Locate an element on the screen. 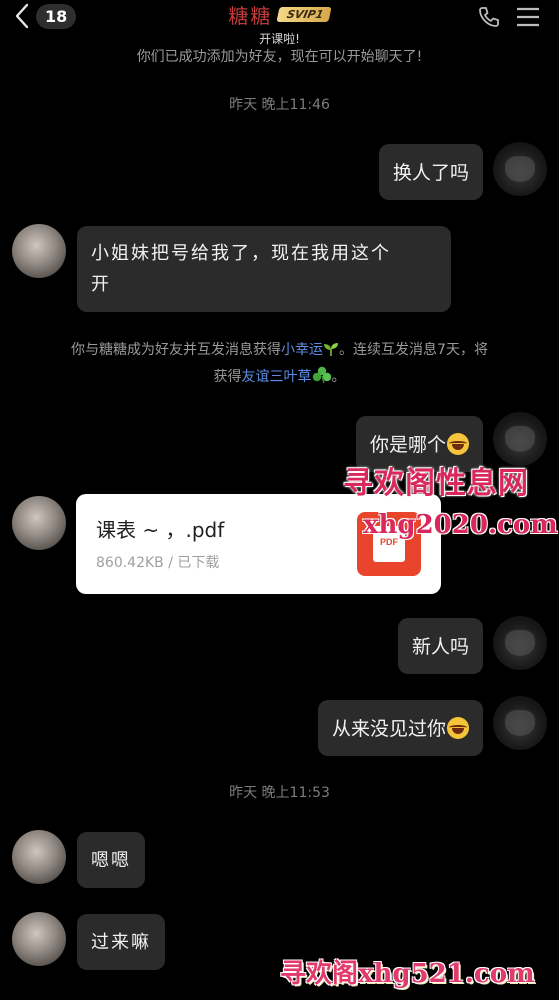 This screenshot has width=559, height=1000. arrow-right-icon is located at coordinates (324, 525).